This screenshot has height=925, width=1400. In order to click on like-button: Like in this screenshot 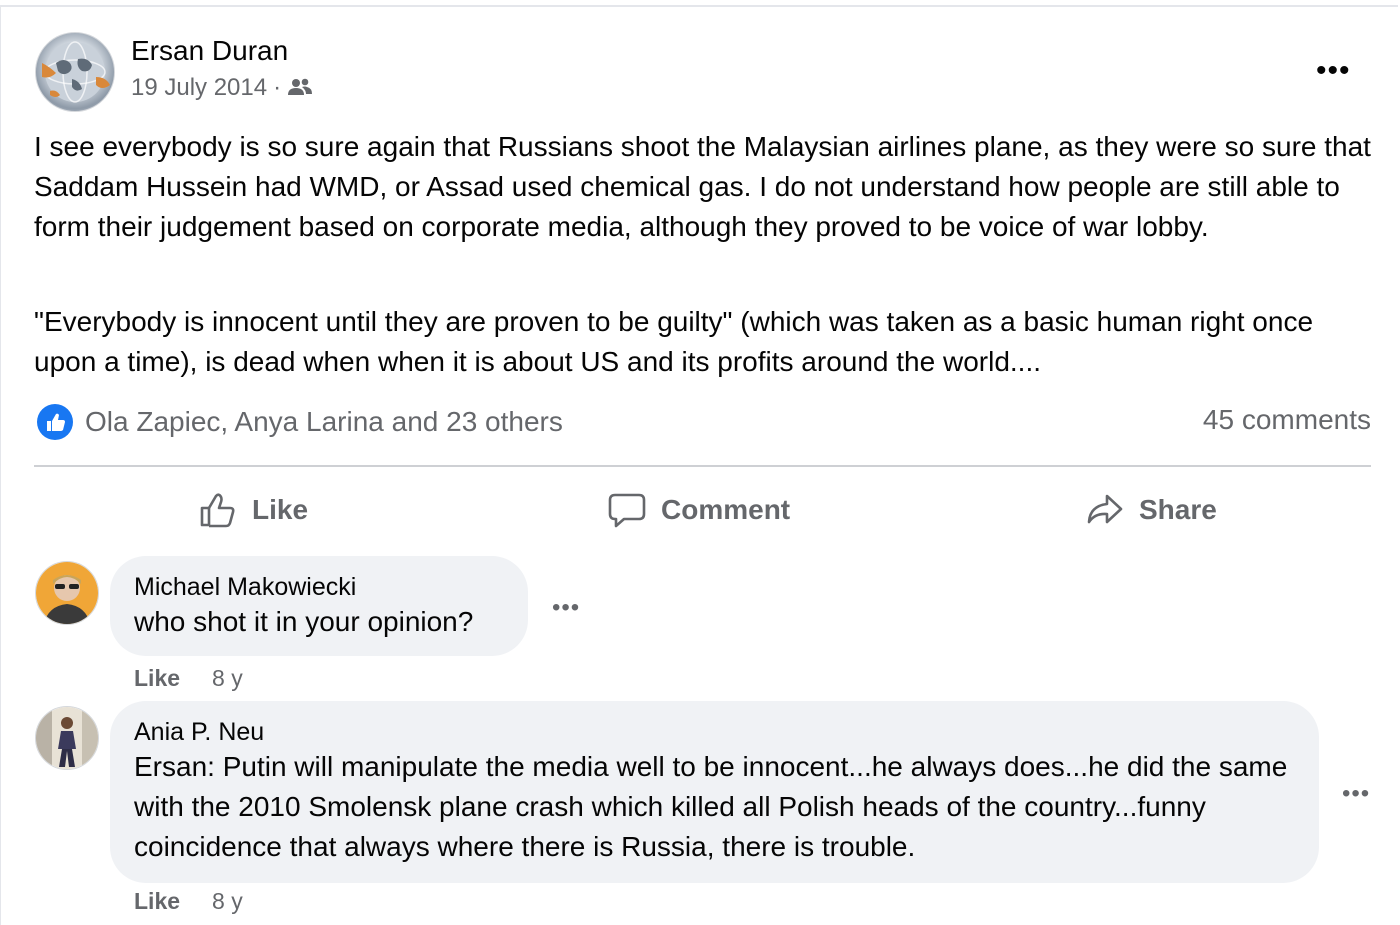, I will do `click(253, 510)`.